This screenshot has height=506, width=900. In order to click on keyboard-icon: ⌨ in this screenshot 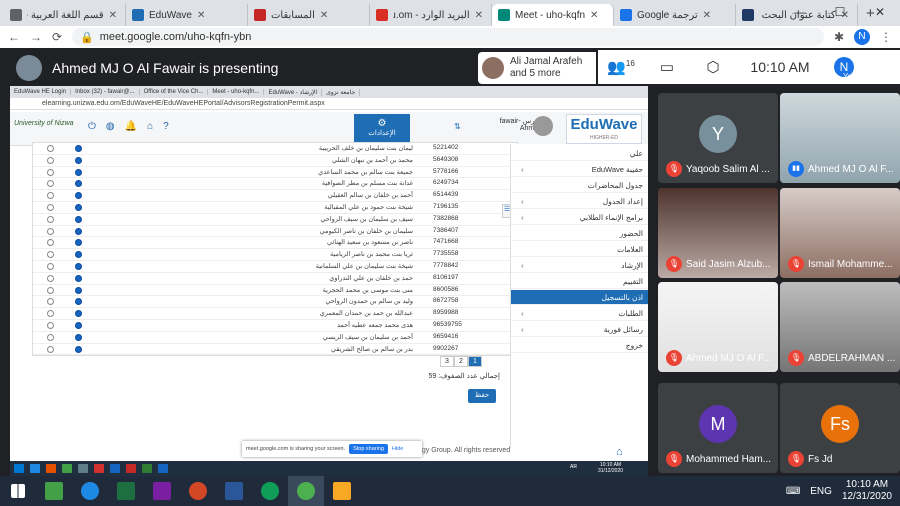, I will do `click(793, 491)`.